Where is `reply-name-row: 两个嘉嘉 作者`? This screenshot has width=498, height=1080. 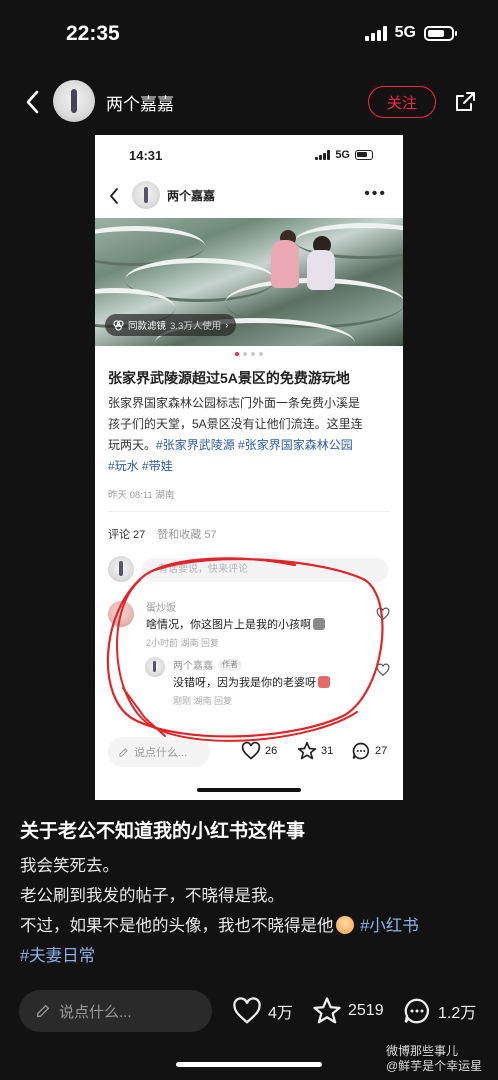 reply-name-row: 两个嘉嘉 作者 is located at coordinates (207, 664).